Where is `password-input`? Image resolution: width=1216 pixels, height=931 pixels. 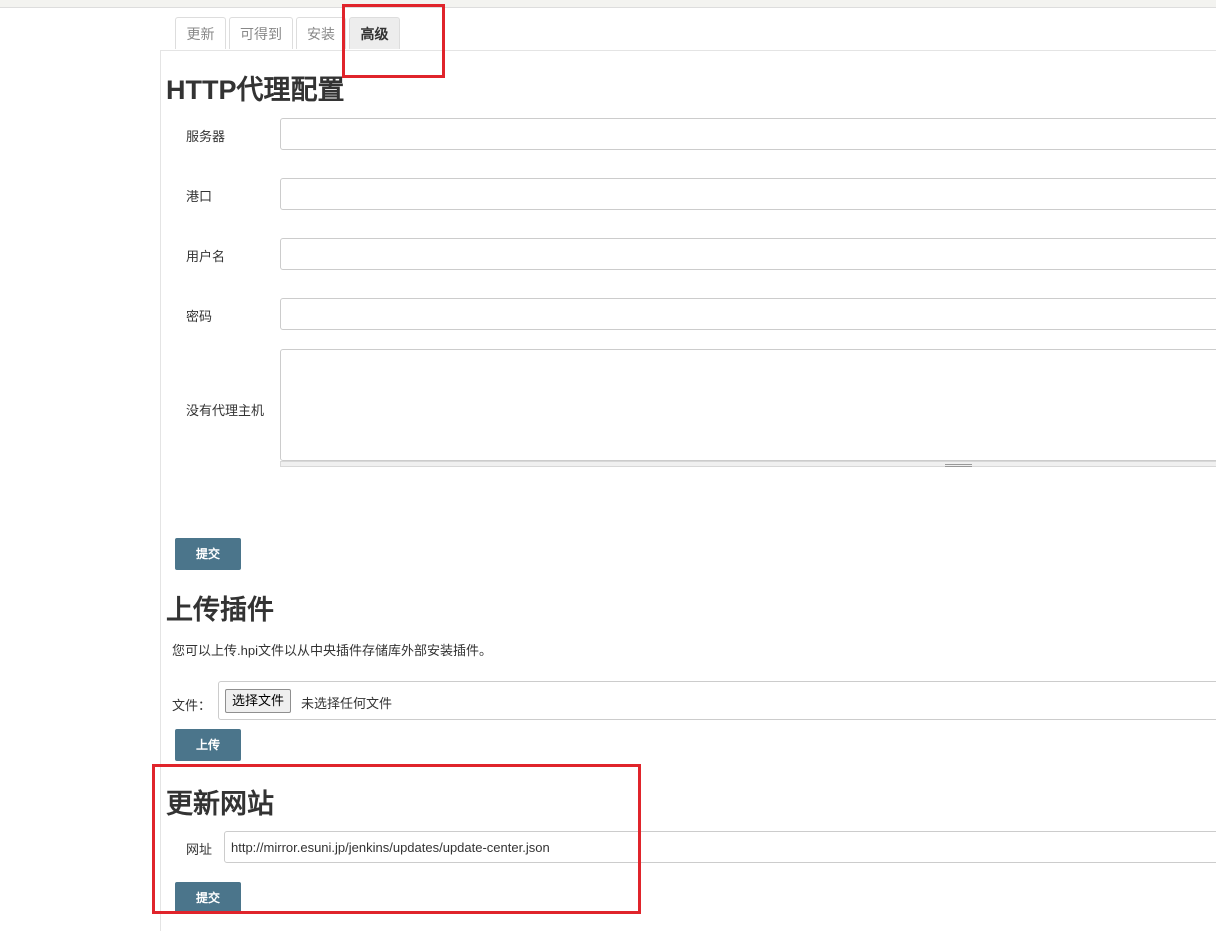
password-input is located at coordinates (748, 314).